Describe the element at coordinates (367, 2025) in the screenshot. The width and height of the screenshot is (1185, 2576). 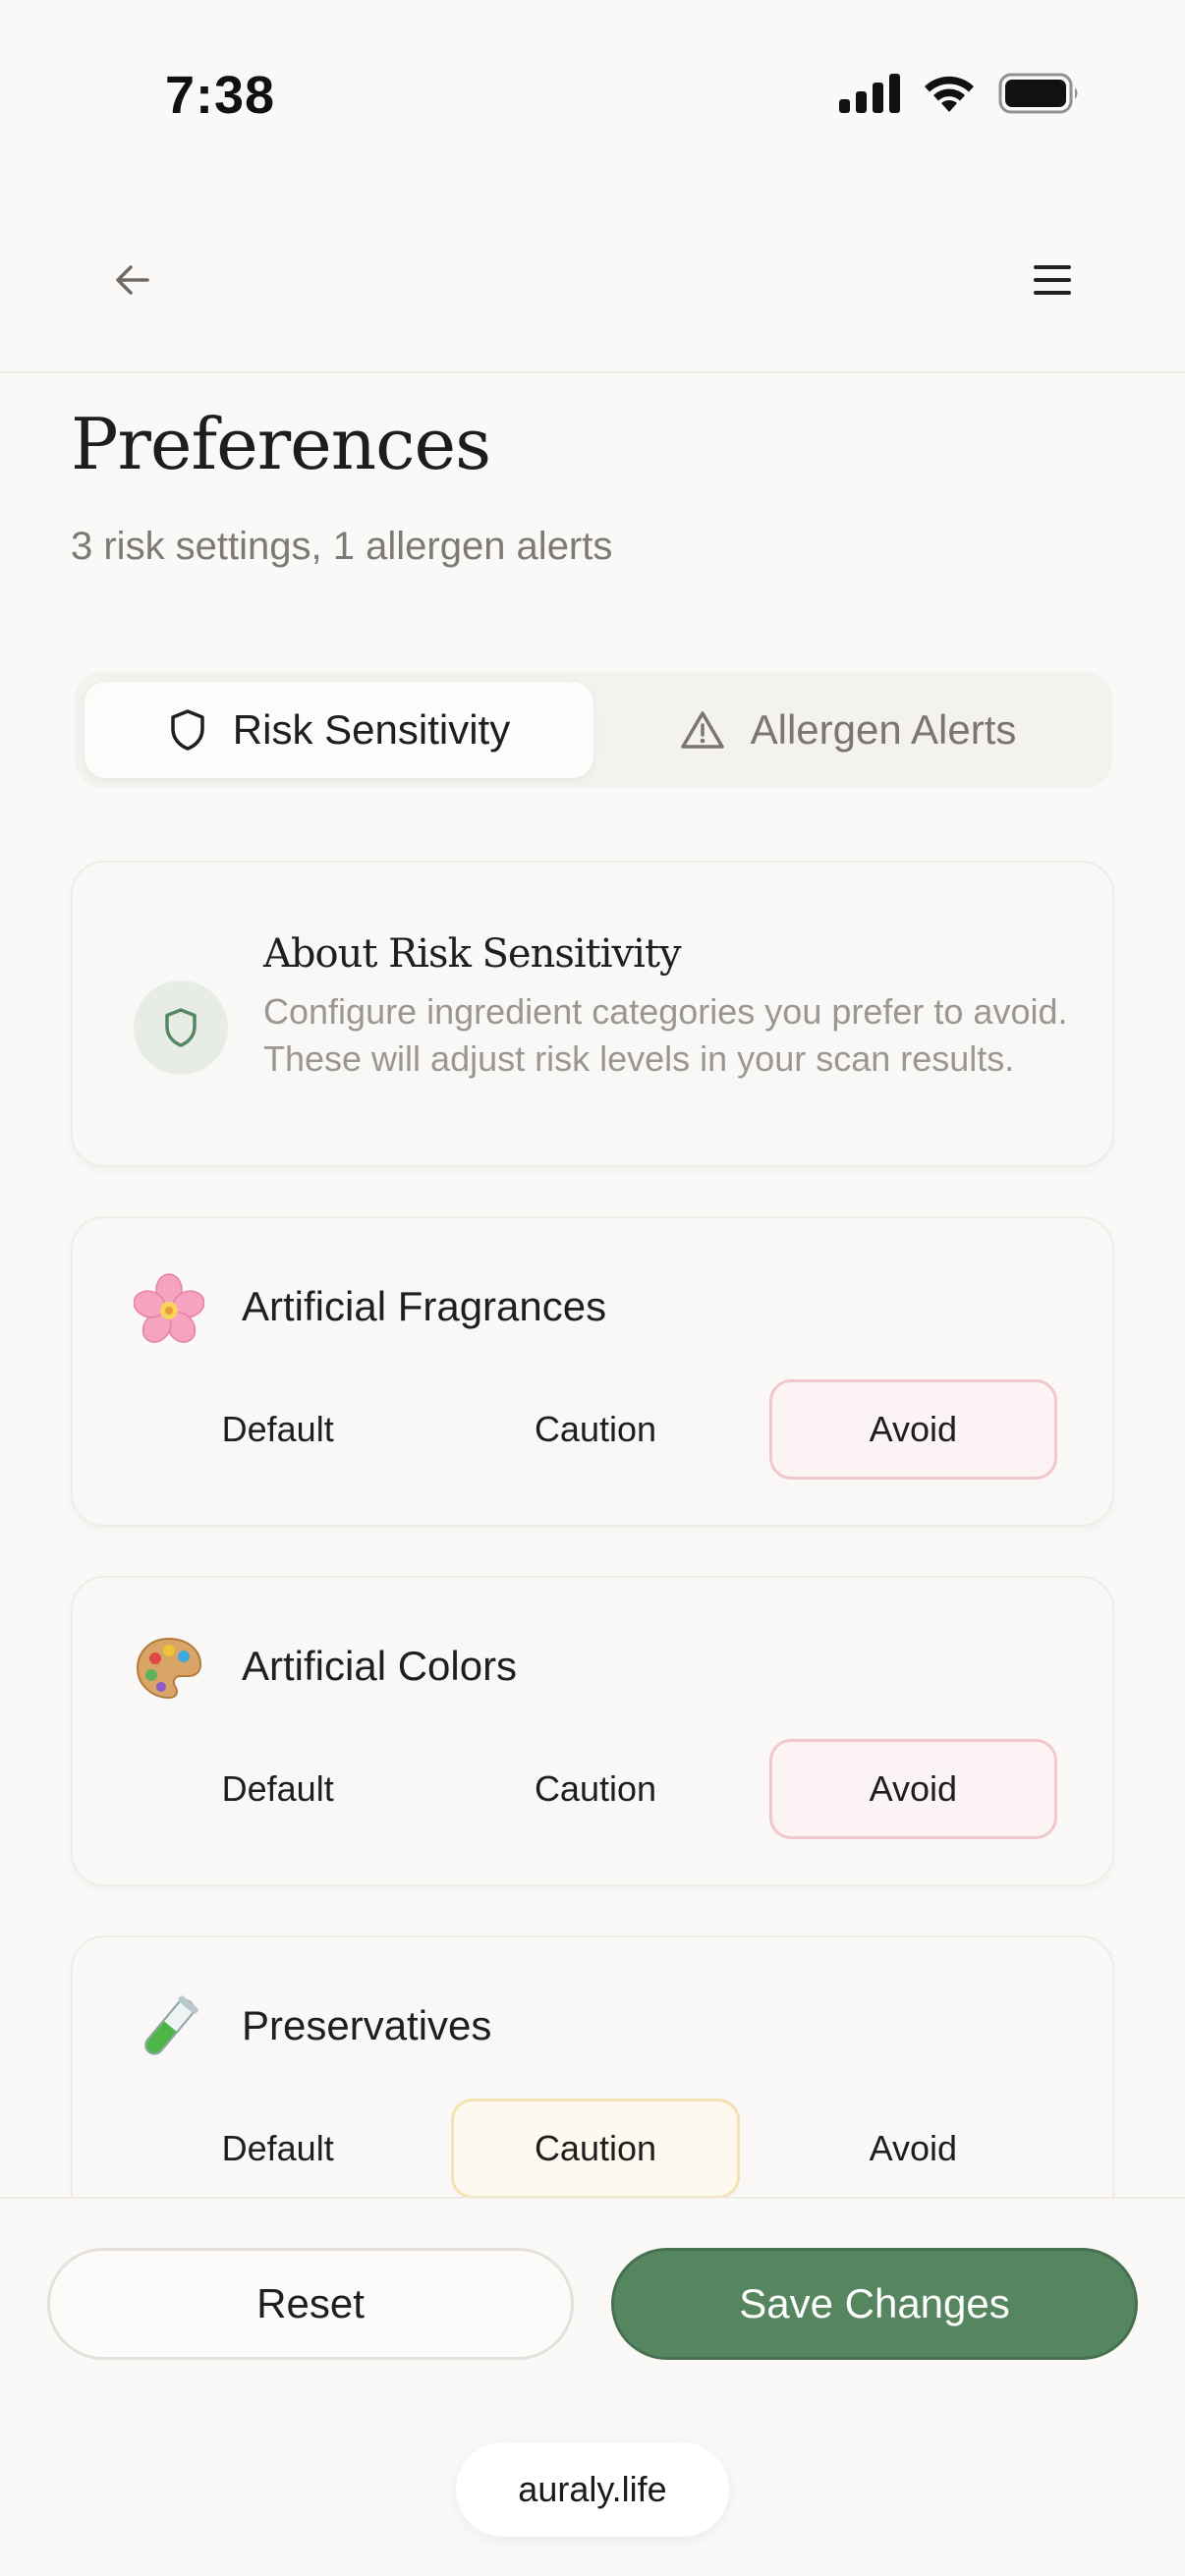
I see `setting-name: Preservatives` at that location.